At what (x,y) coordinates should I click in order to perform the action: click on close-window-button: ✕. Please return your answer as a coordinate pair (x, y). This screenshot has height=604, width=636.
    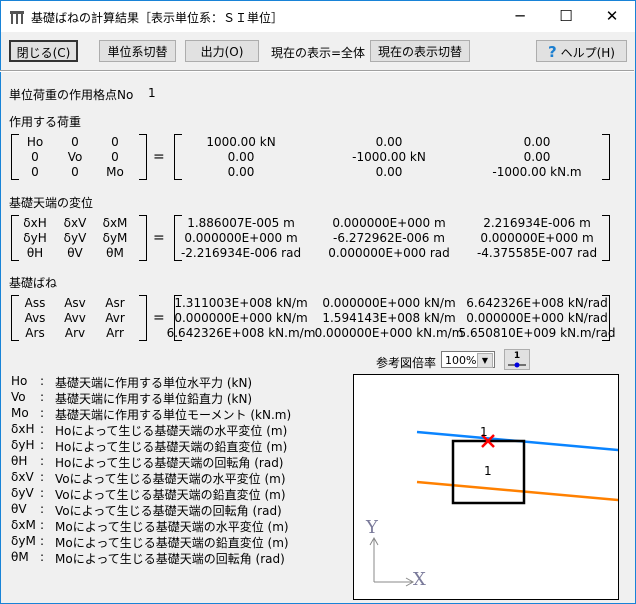
    Looking at the image, I should click on (612, 16).